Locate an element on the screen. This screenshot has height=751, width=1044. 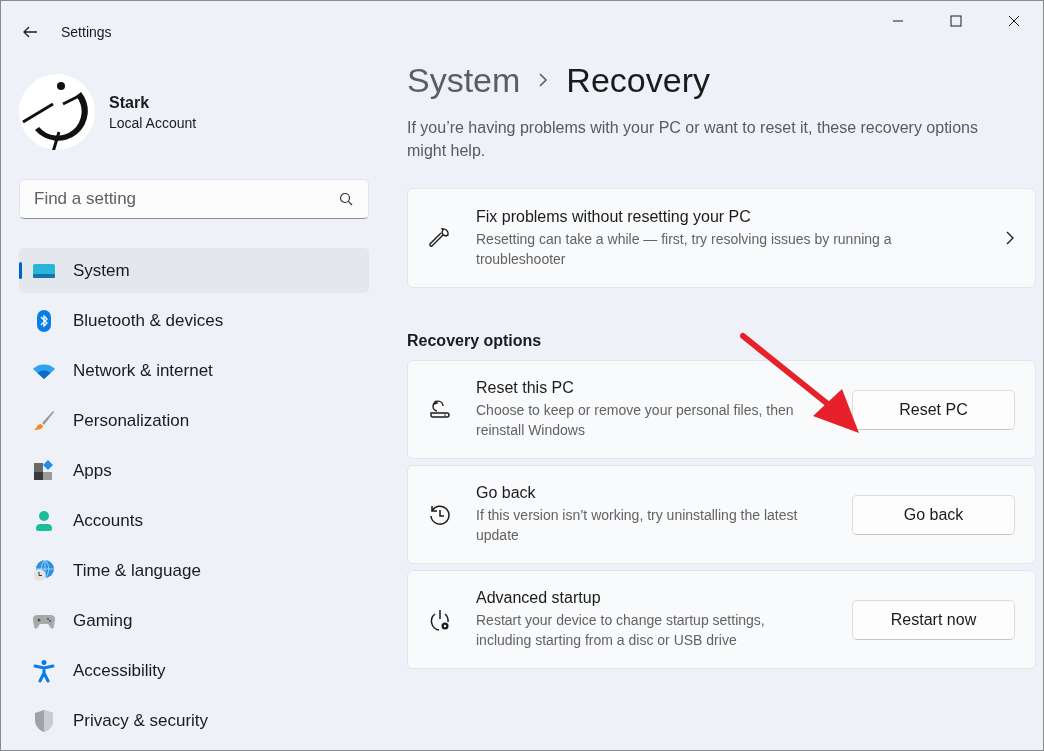
sidebar-item: Bluetooth & devices is located at coordinates (194, 320).